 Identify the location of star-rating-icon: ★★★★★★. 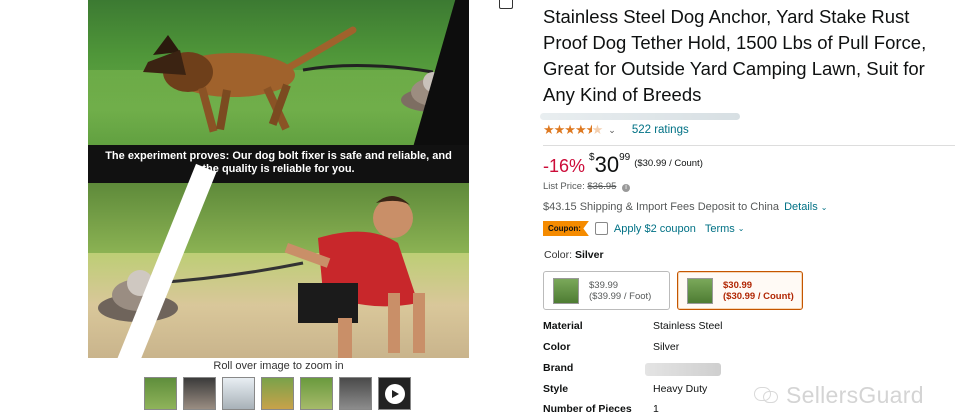
(573, 130).